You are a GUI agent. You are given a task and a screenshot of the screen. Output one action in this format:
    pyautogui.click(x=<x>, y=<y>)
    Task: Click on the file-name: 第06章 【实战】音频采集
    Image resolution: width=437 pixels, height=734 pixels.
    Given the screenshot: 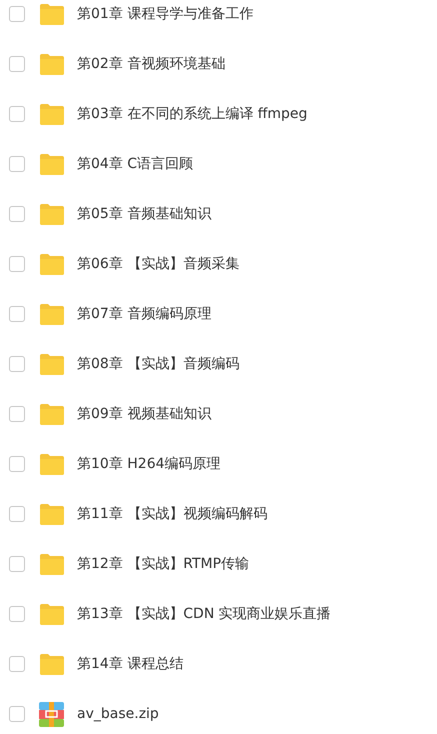 What is the action you would take?
    pyautogui.click(x=158, y=264)
    